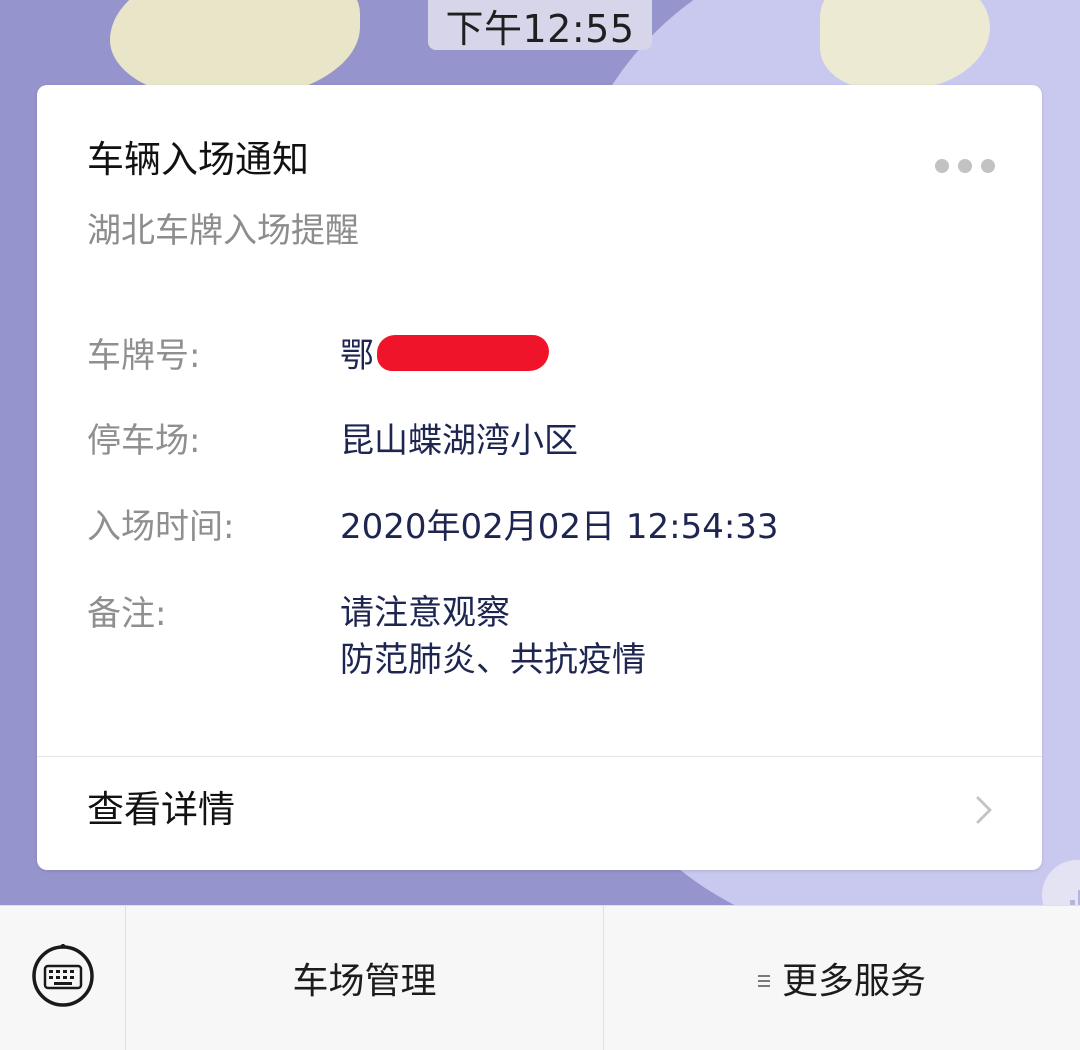 The image size is (1080, 1050). Describe the element at coordinates (965, 166) in the screenshot. I see `more-dots-icon` at that location.